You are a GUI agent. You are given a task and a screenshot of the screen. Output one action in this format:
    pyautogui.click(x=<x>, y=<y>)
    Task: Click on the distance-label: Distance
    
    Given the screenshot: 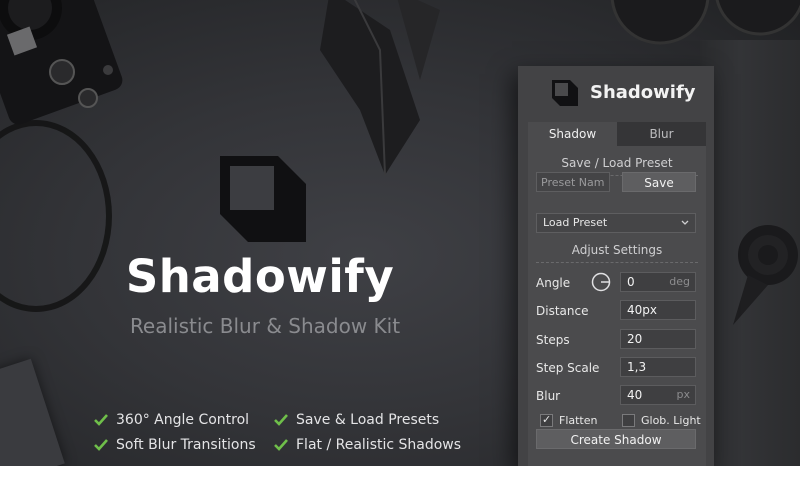 What is the action you would take?
    pyautogui.click(x=562, y=311)
    